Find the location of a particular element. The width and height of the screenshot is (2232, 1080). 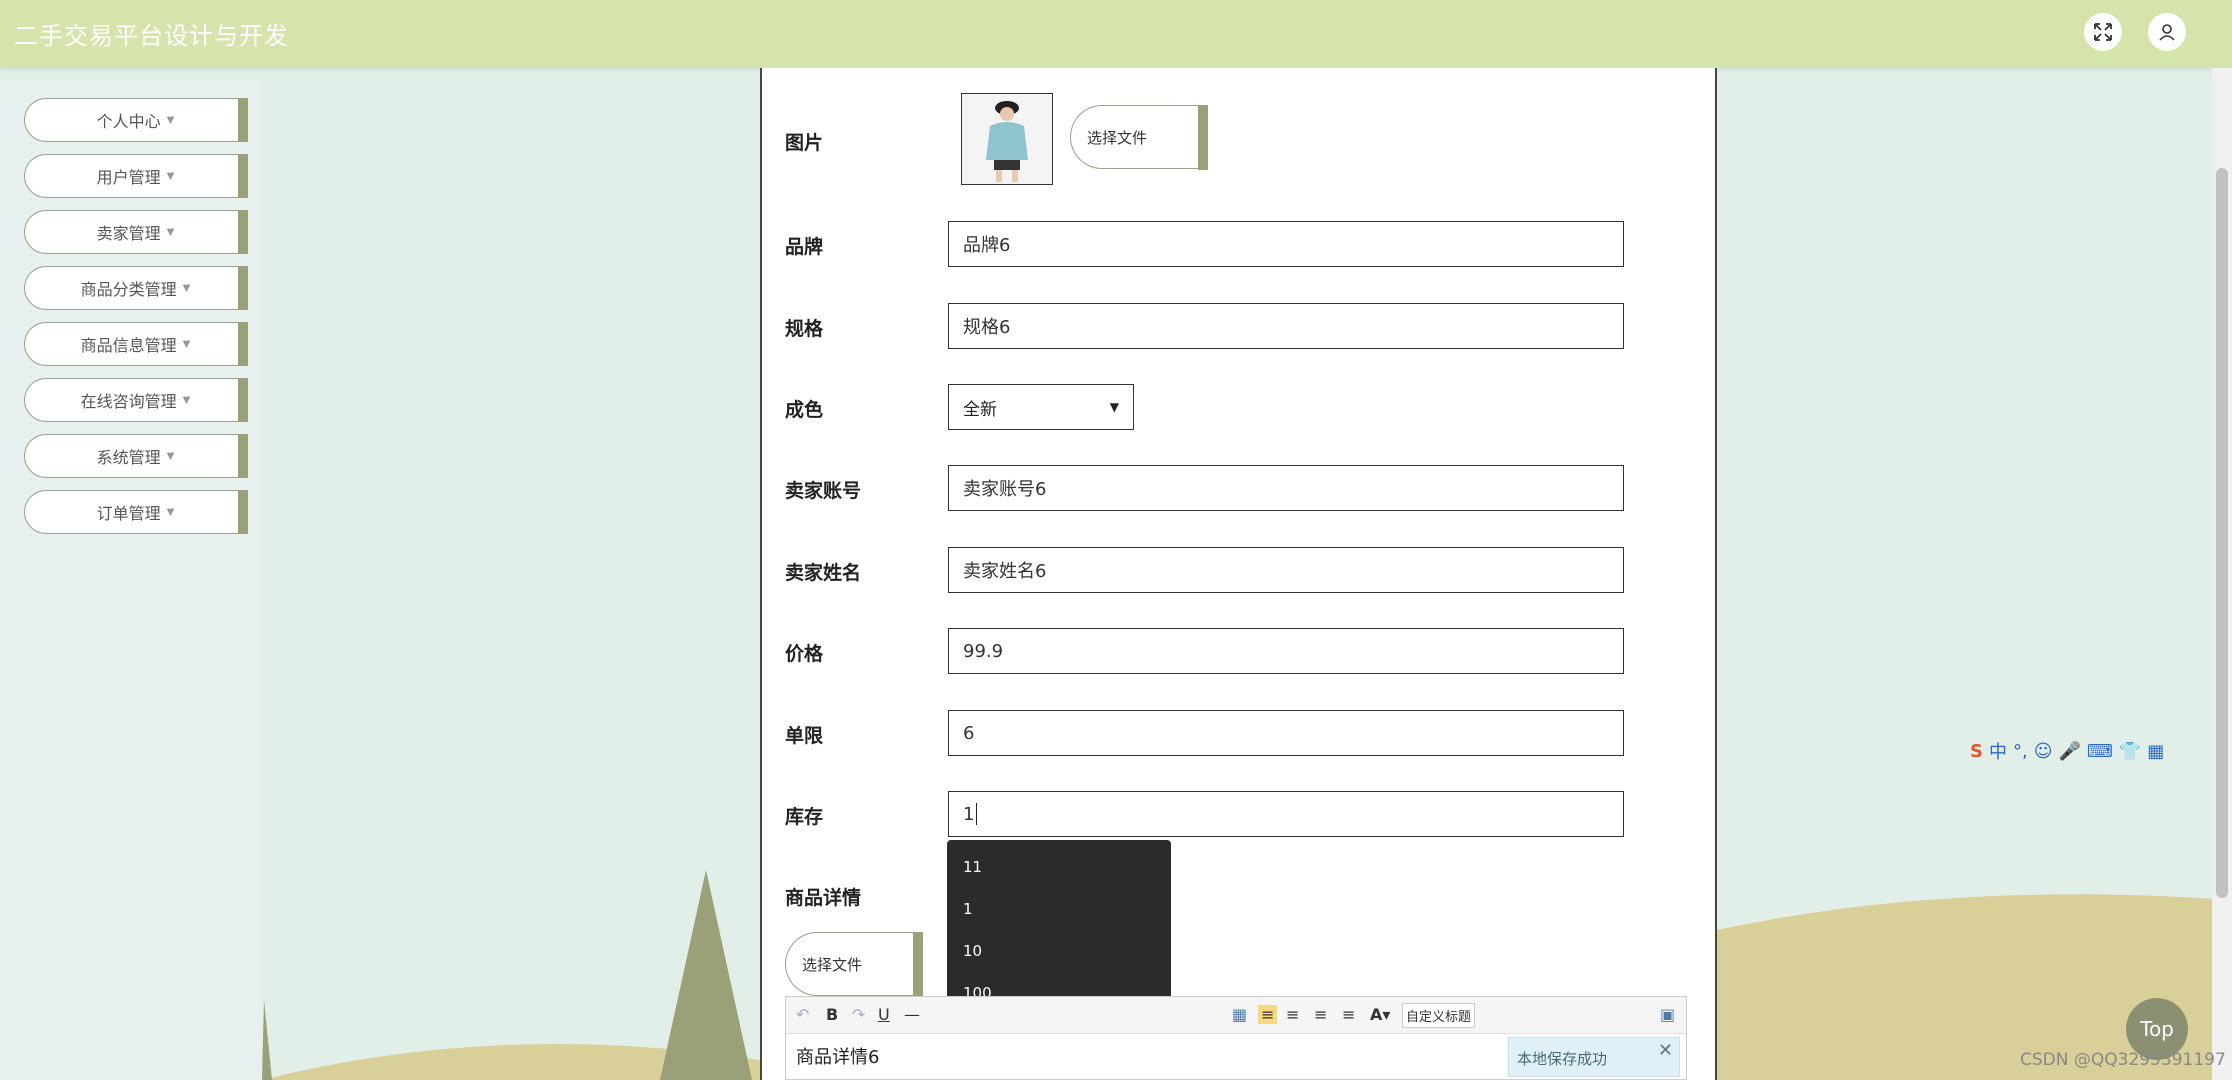

sidebar-item-personal-center: 个人中心 ▼ is located at coordinates (136, 120).